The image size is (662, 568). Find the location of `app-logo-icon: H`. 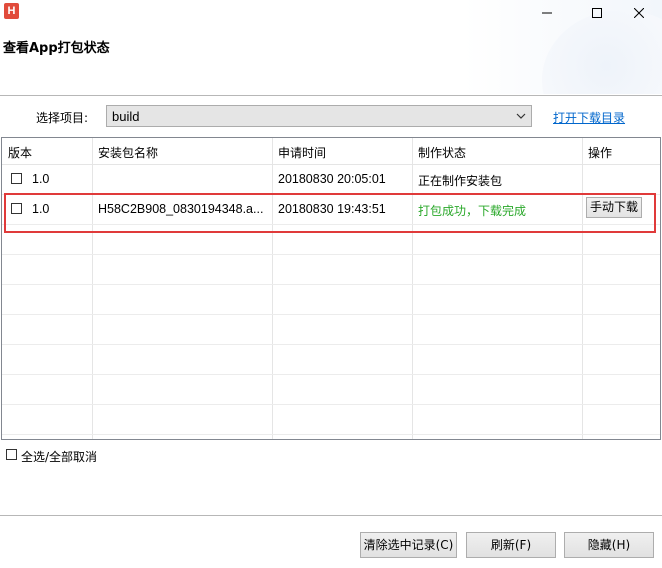

app-logo-icon: H is located at coordinates (11, 11).